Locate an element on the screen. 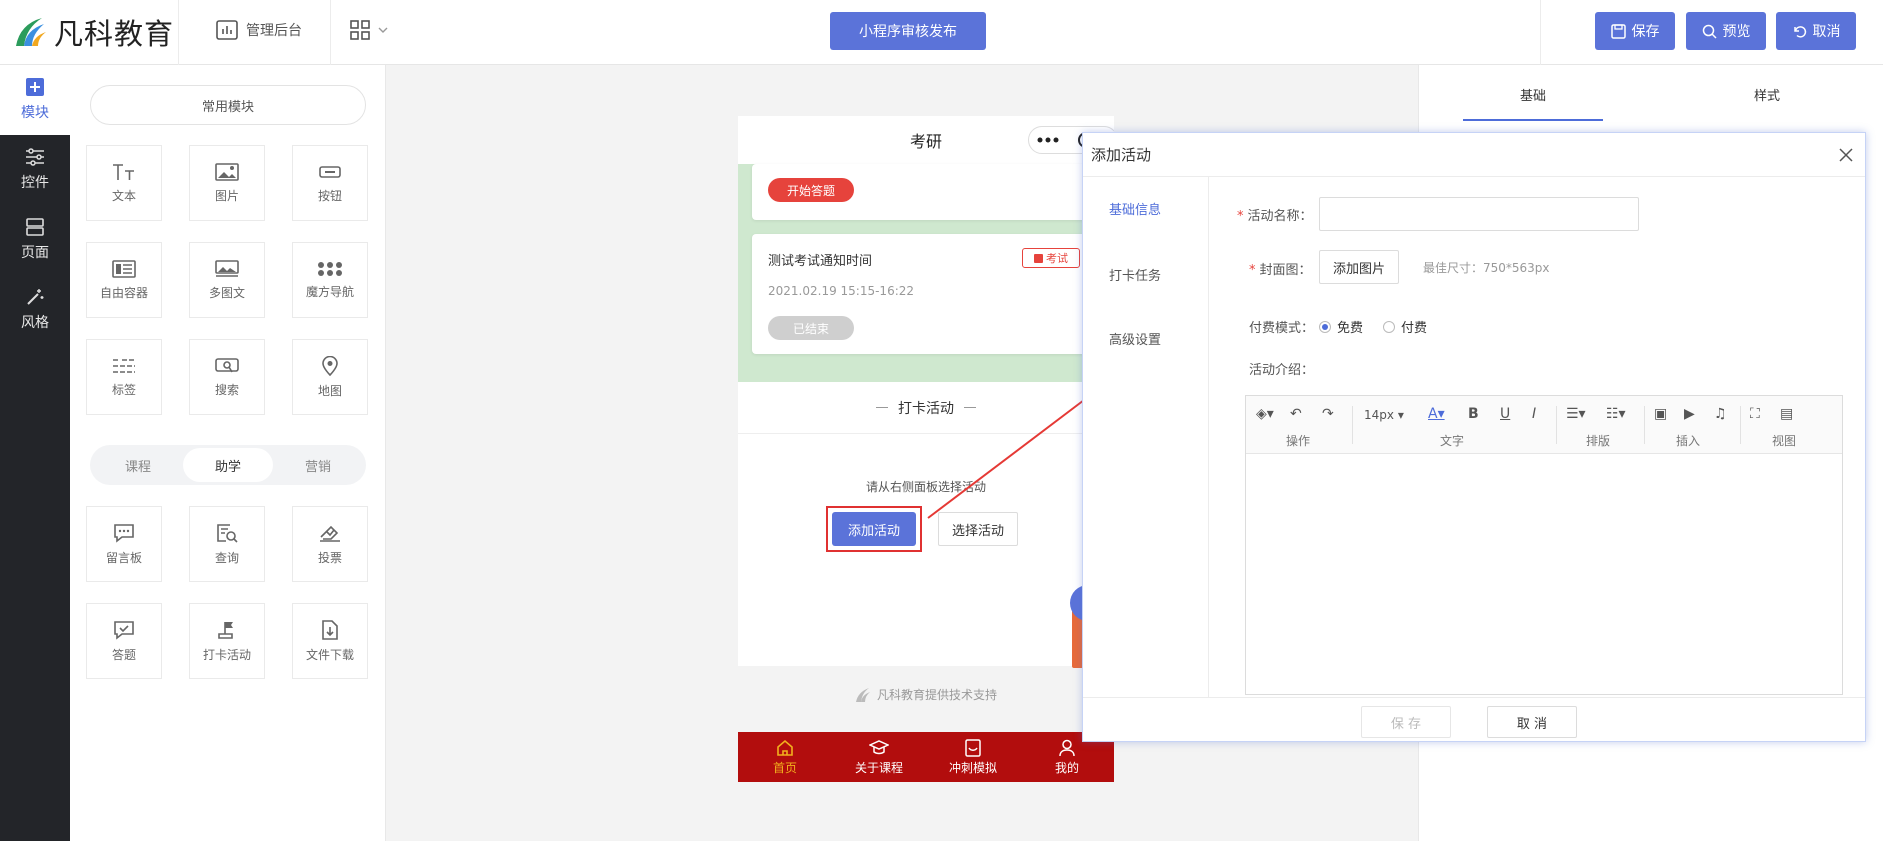  list-icon: ☷▾ is located at coordinates (1616, 414).